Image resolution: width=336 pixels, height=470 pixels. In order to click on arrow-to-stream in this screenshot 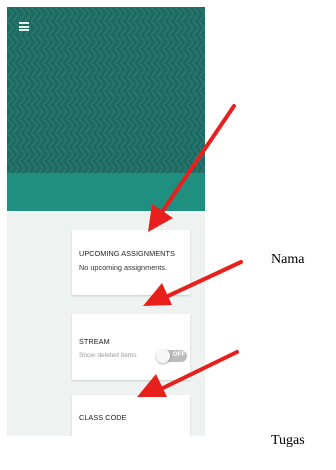, I will do `click(193, 283)`.